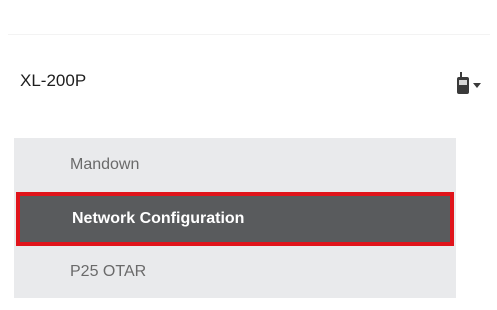  What do you see at coordinates (53, 80) in the screenshot?
I see `device-name: XL-200P` at bounding box center [53, 80].